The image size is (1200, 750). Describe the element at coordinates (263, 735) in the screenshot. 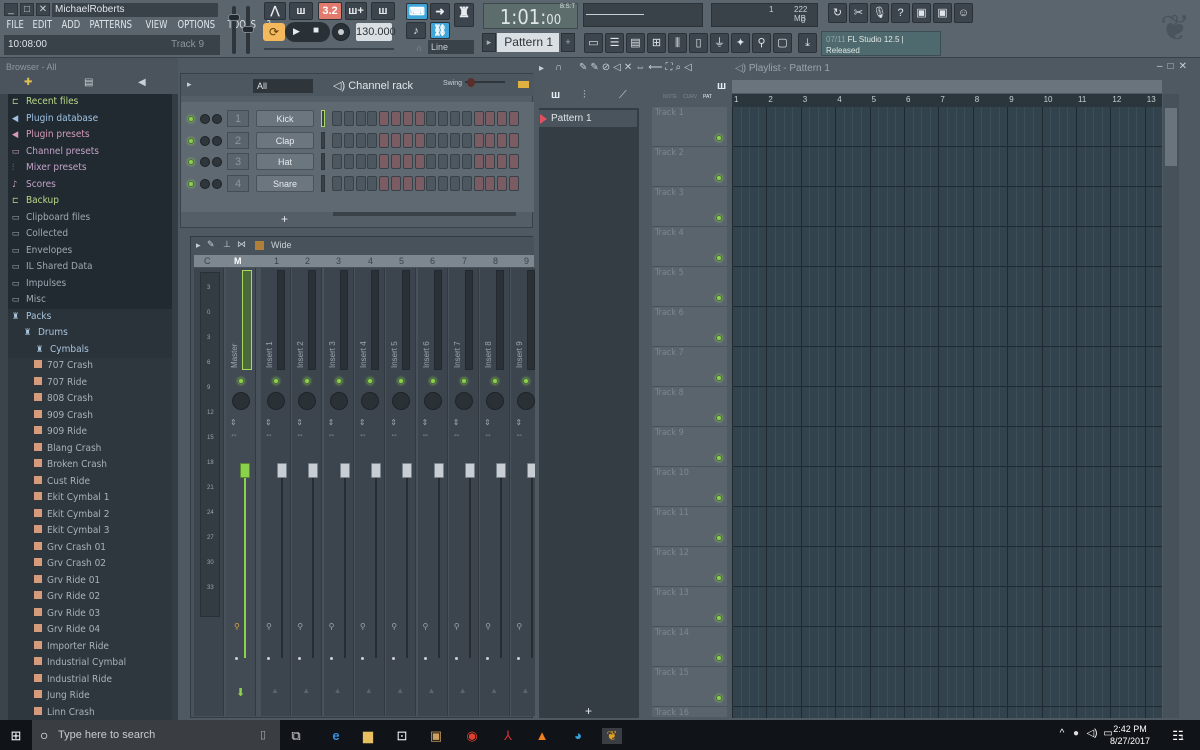

I see `microphone-icon: ▯` at that location.